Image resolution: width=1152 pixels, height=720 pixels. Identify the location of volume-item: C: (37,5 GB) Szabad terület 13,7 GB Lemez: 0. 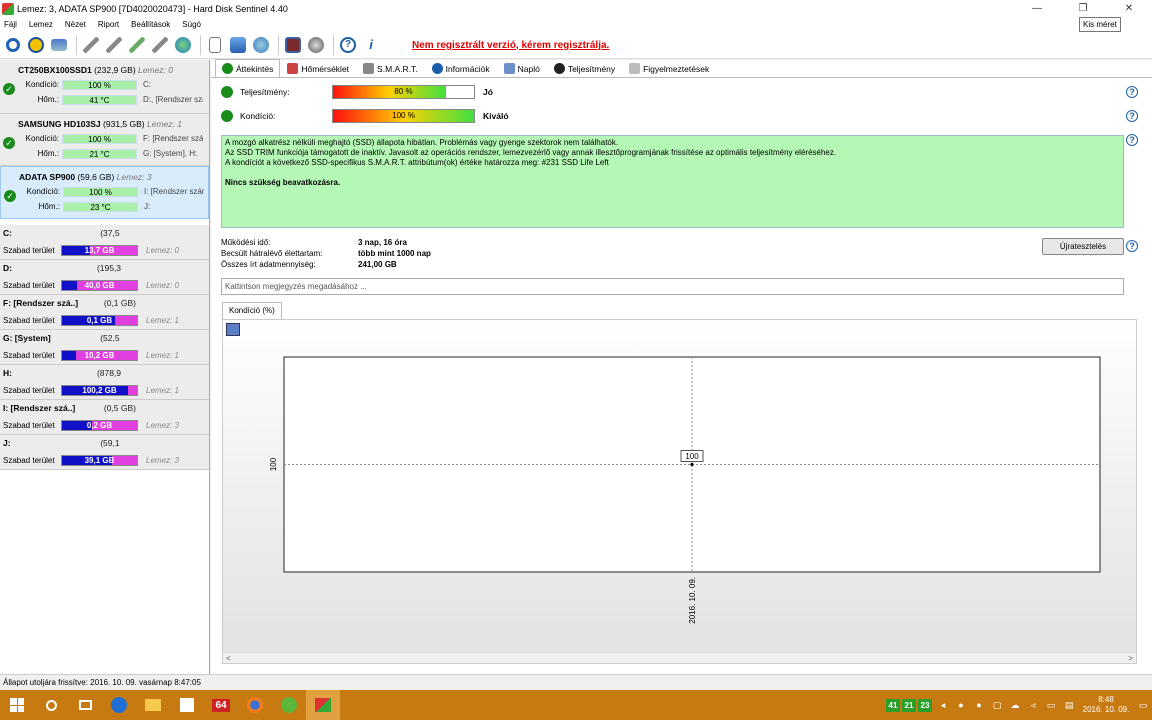
(104, 242).